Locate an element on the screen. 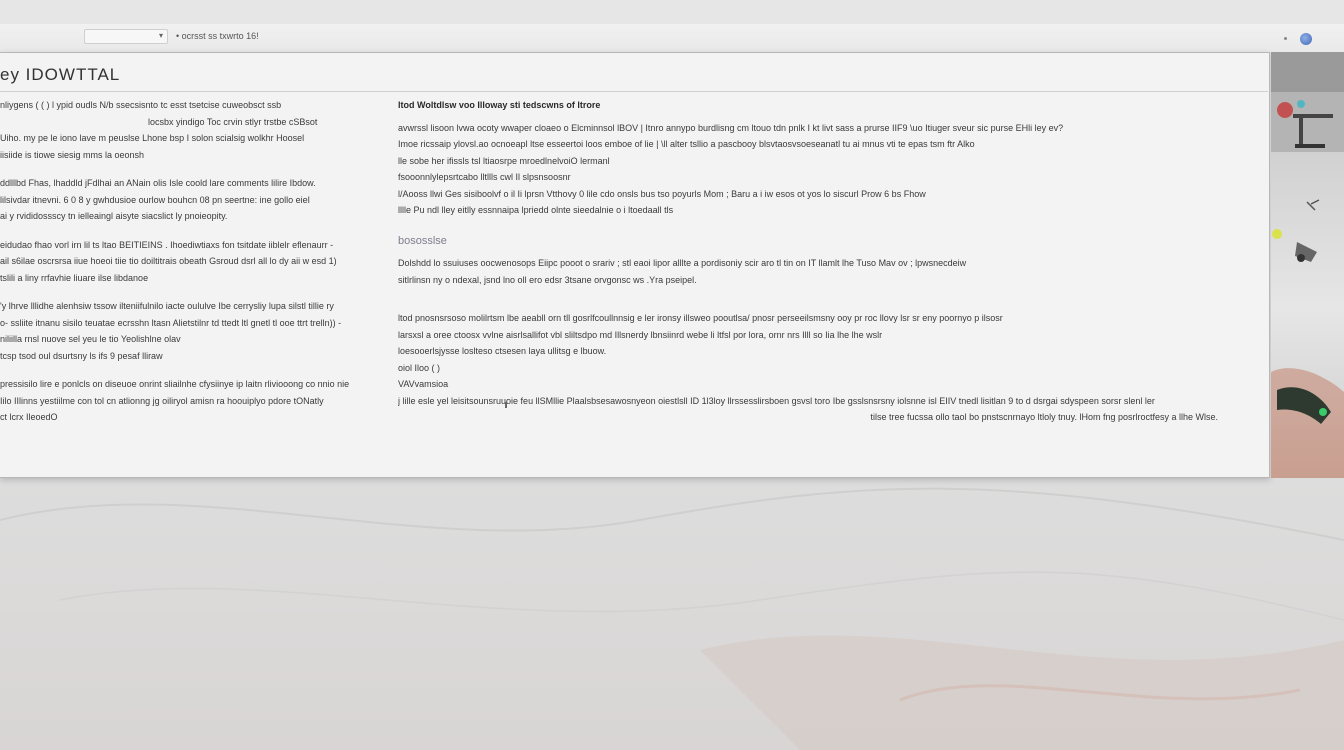 Image resolution: width=1344 pixels, height=750 pixels. text-line: iisiide is tiowe siesig mms la oeonsh is located at coordinates (72, 154).